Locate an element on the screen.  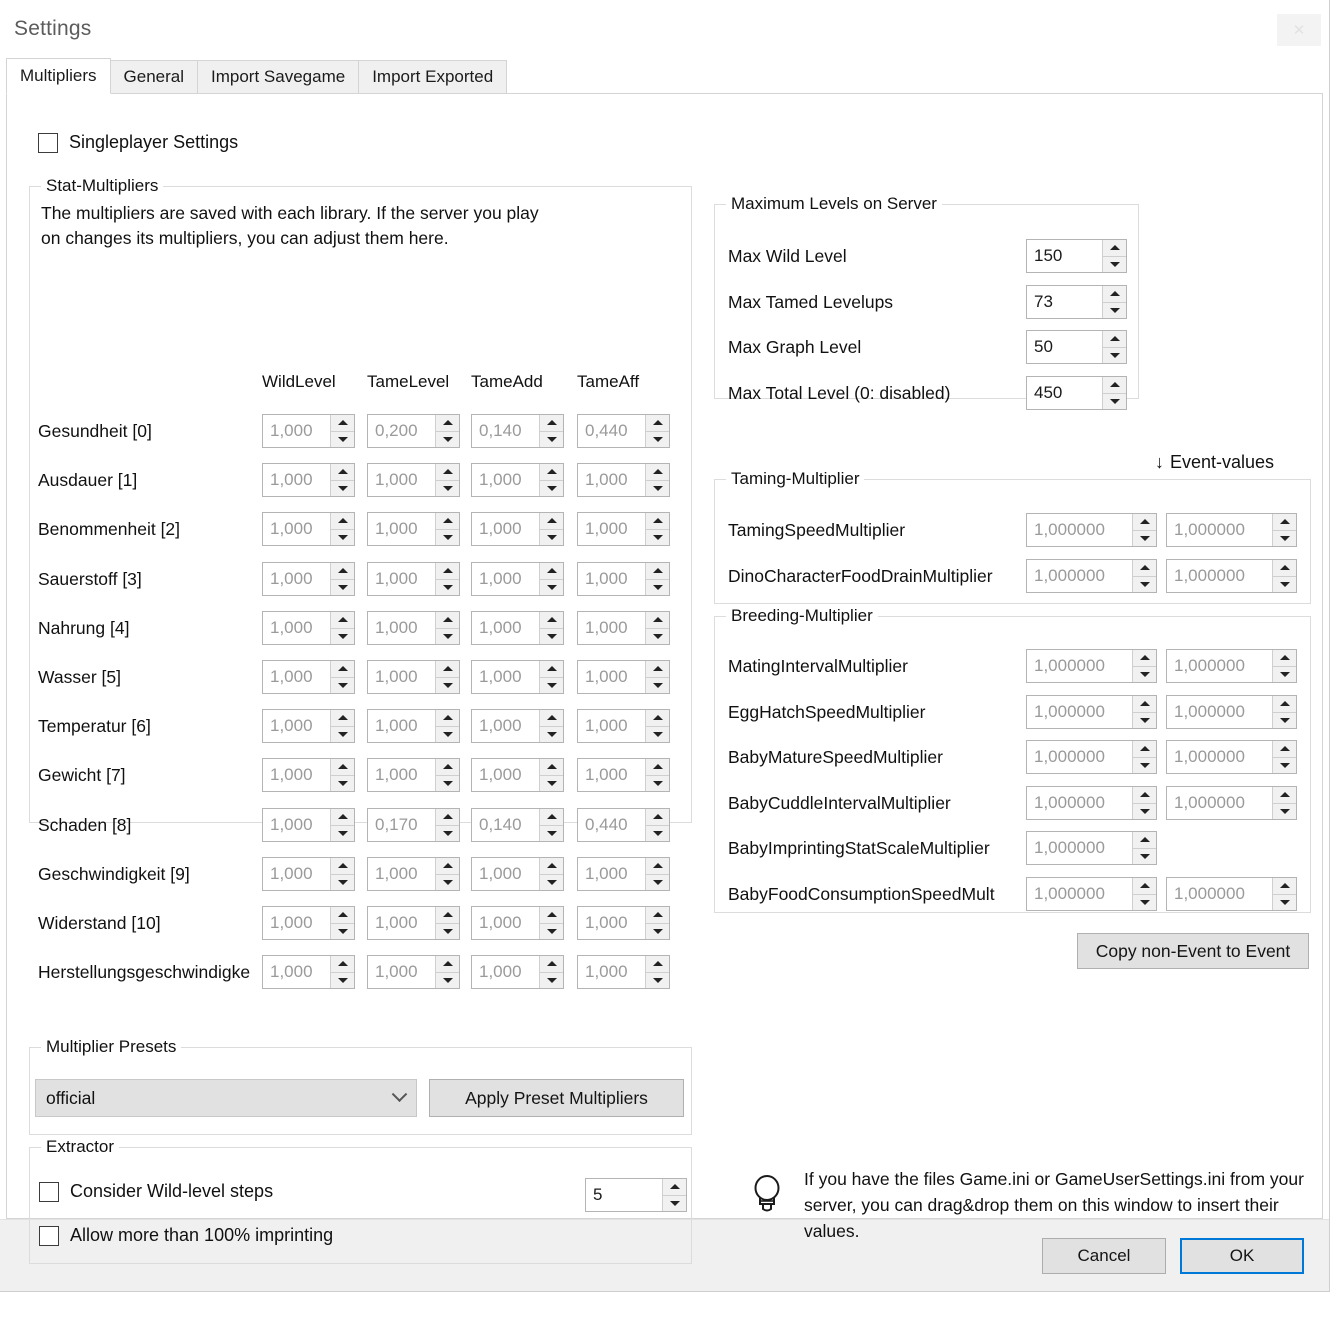
max-level-spinner-value: 50 is located at coordinates (1064, 347).